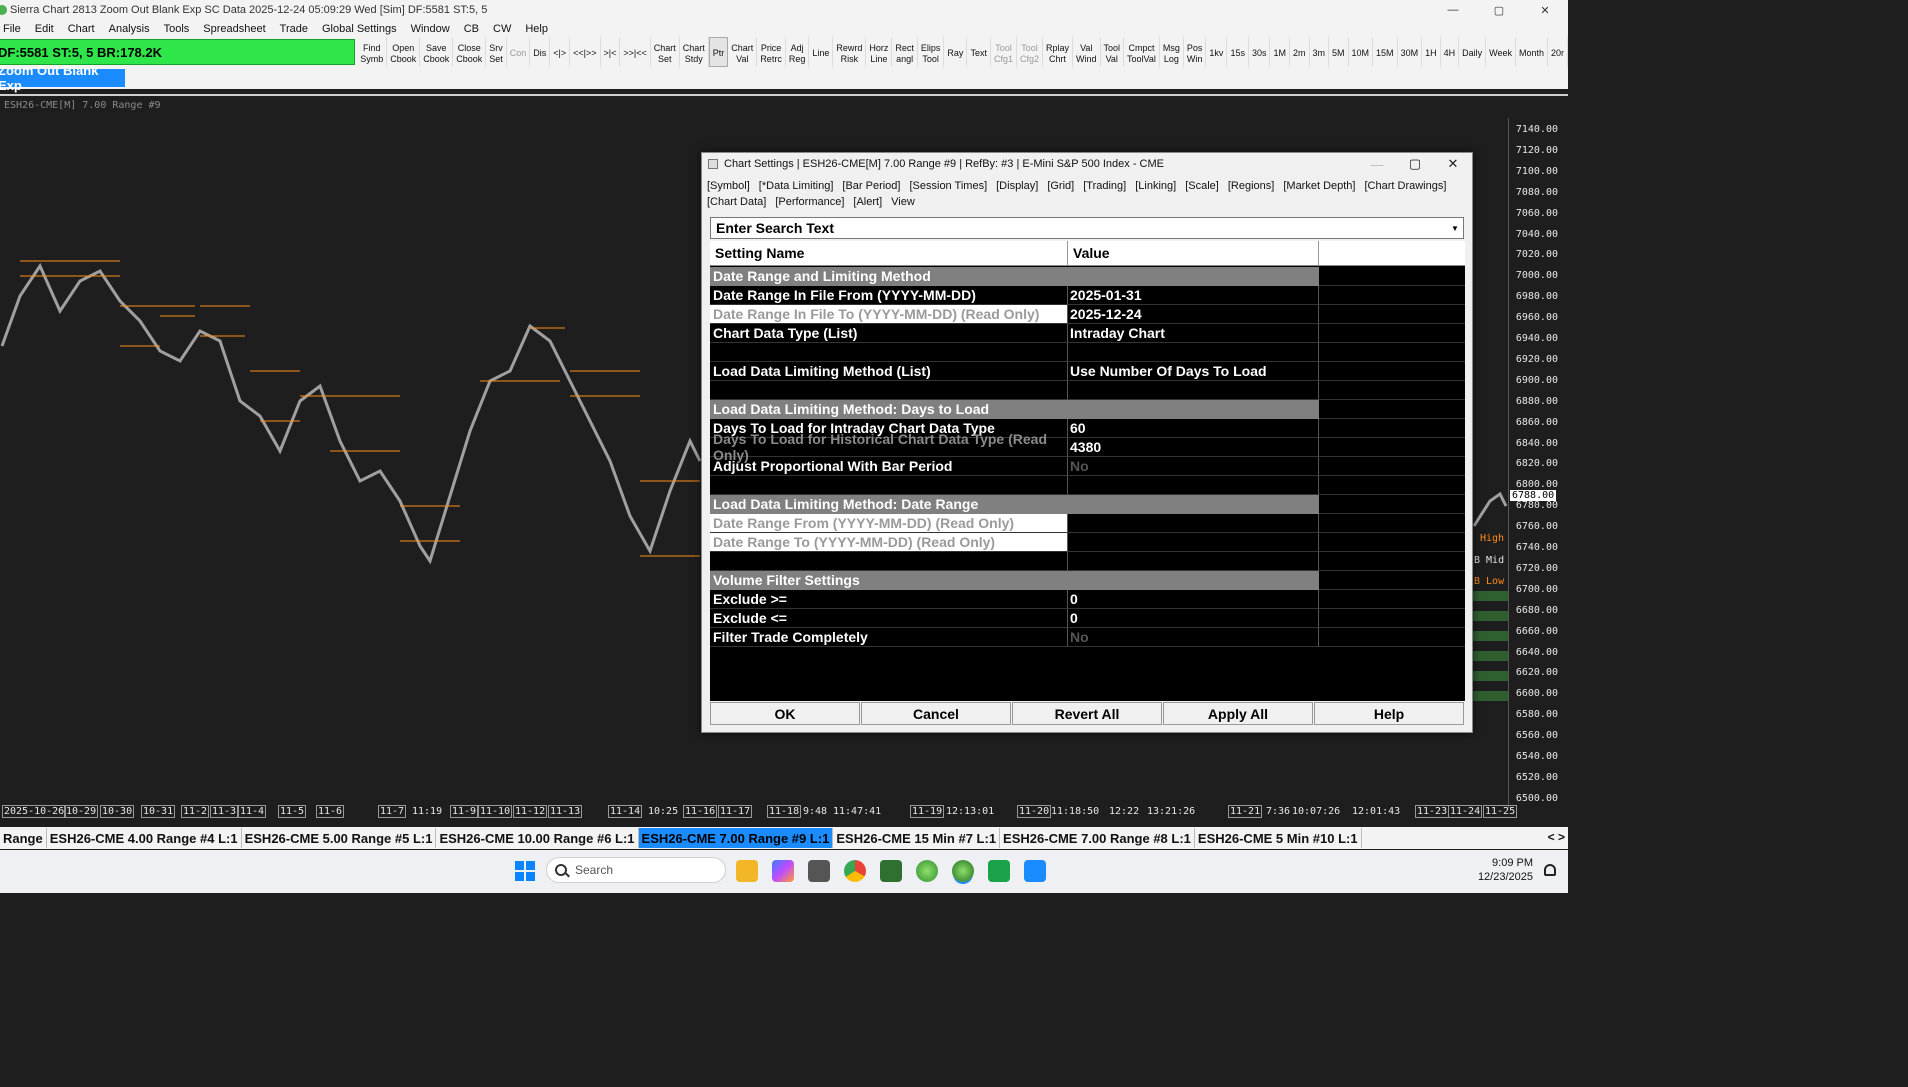  Describe the element at coordinates (636, 870) in the screenshot. I see `taskbar-search: Search` at that location.